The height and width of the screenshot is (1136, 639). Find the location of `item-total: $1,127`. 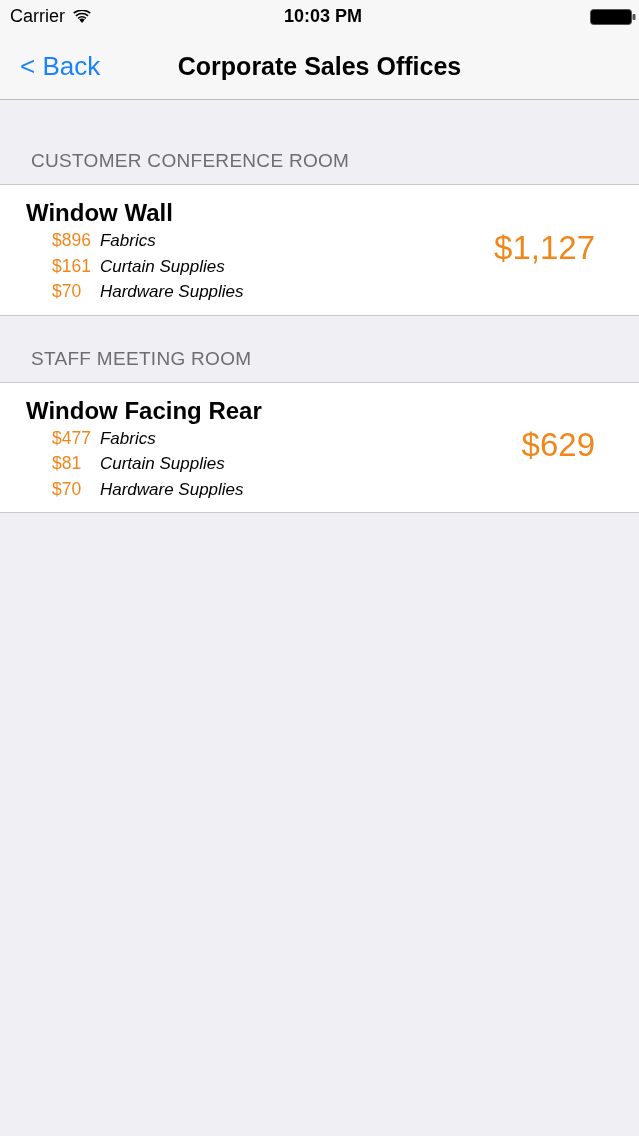

item-total: $1,127 is located at coordinates (544, 247).